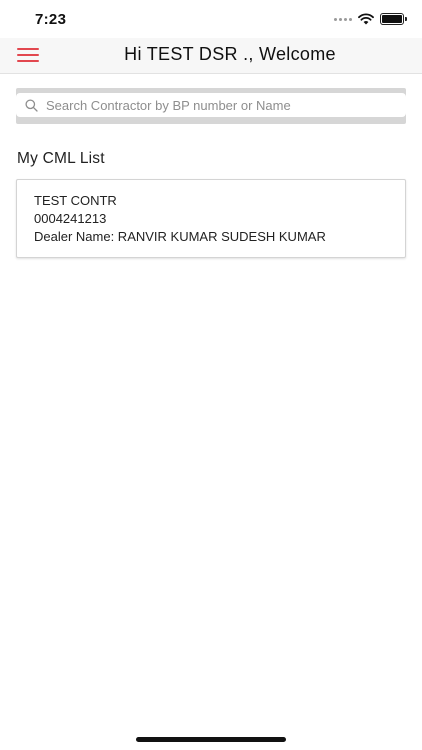 Image resolution: width=422 pixels, height=750 pixels. What do you see at coordinates (70, 218) in the screenshot?
I see `bp-number: 0004241213` at bounding box center [70, 218].